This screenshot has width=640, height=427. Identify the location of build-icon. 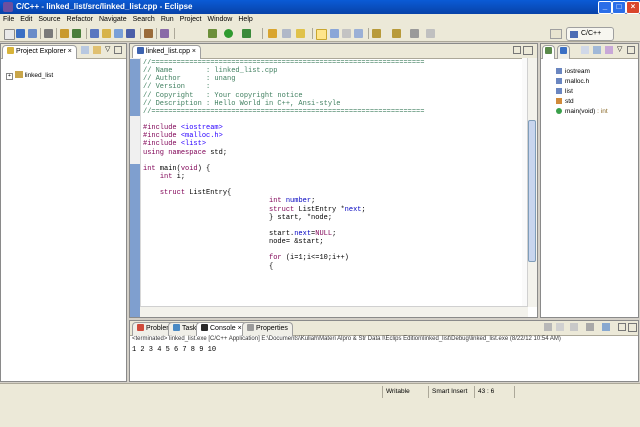
(64, 33).